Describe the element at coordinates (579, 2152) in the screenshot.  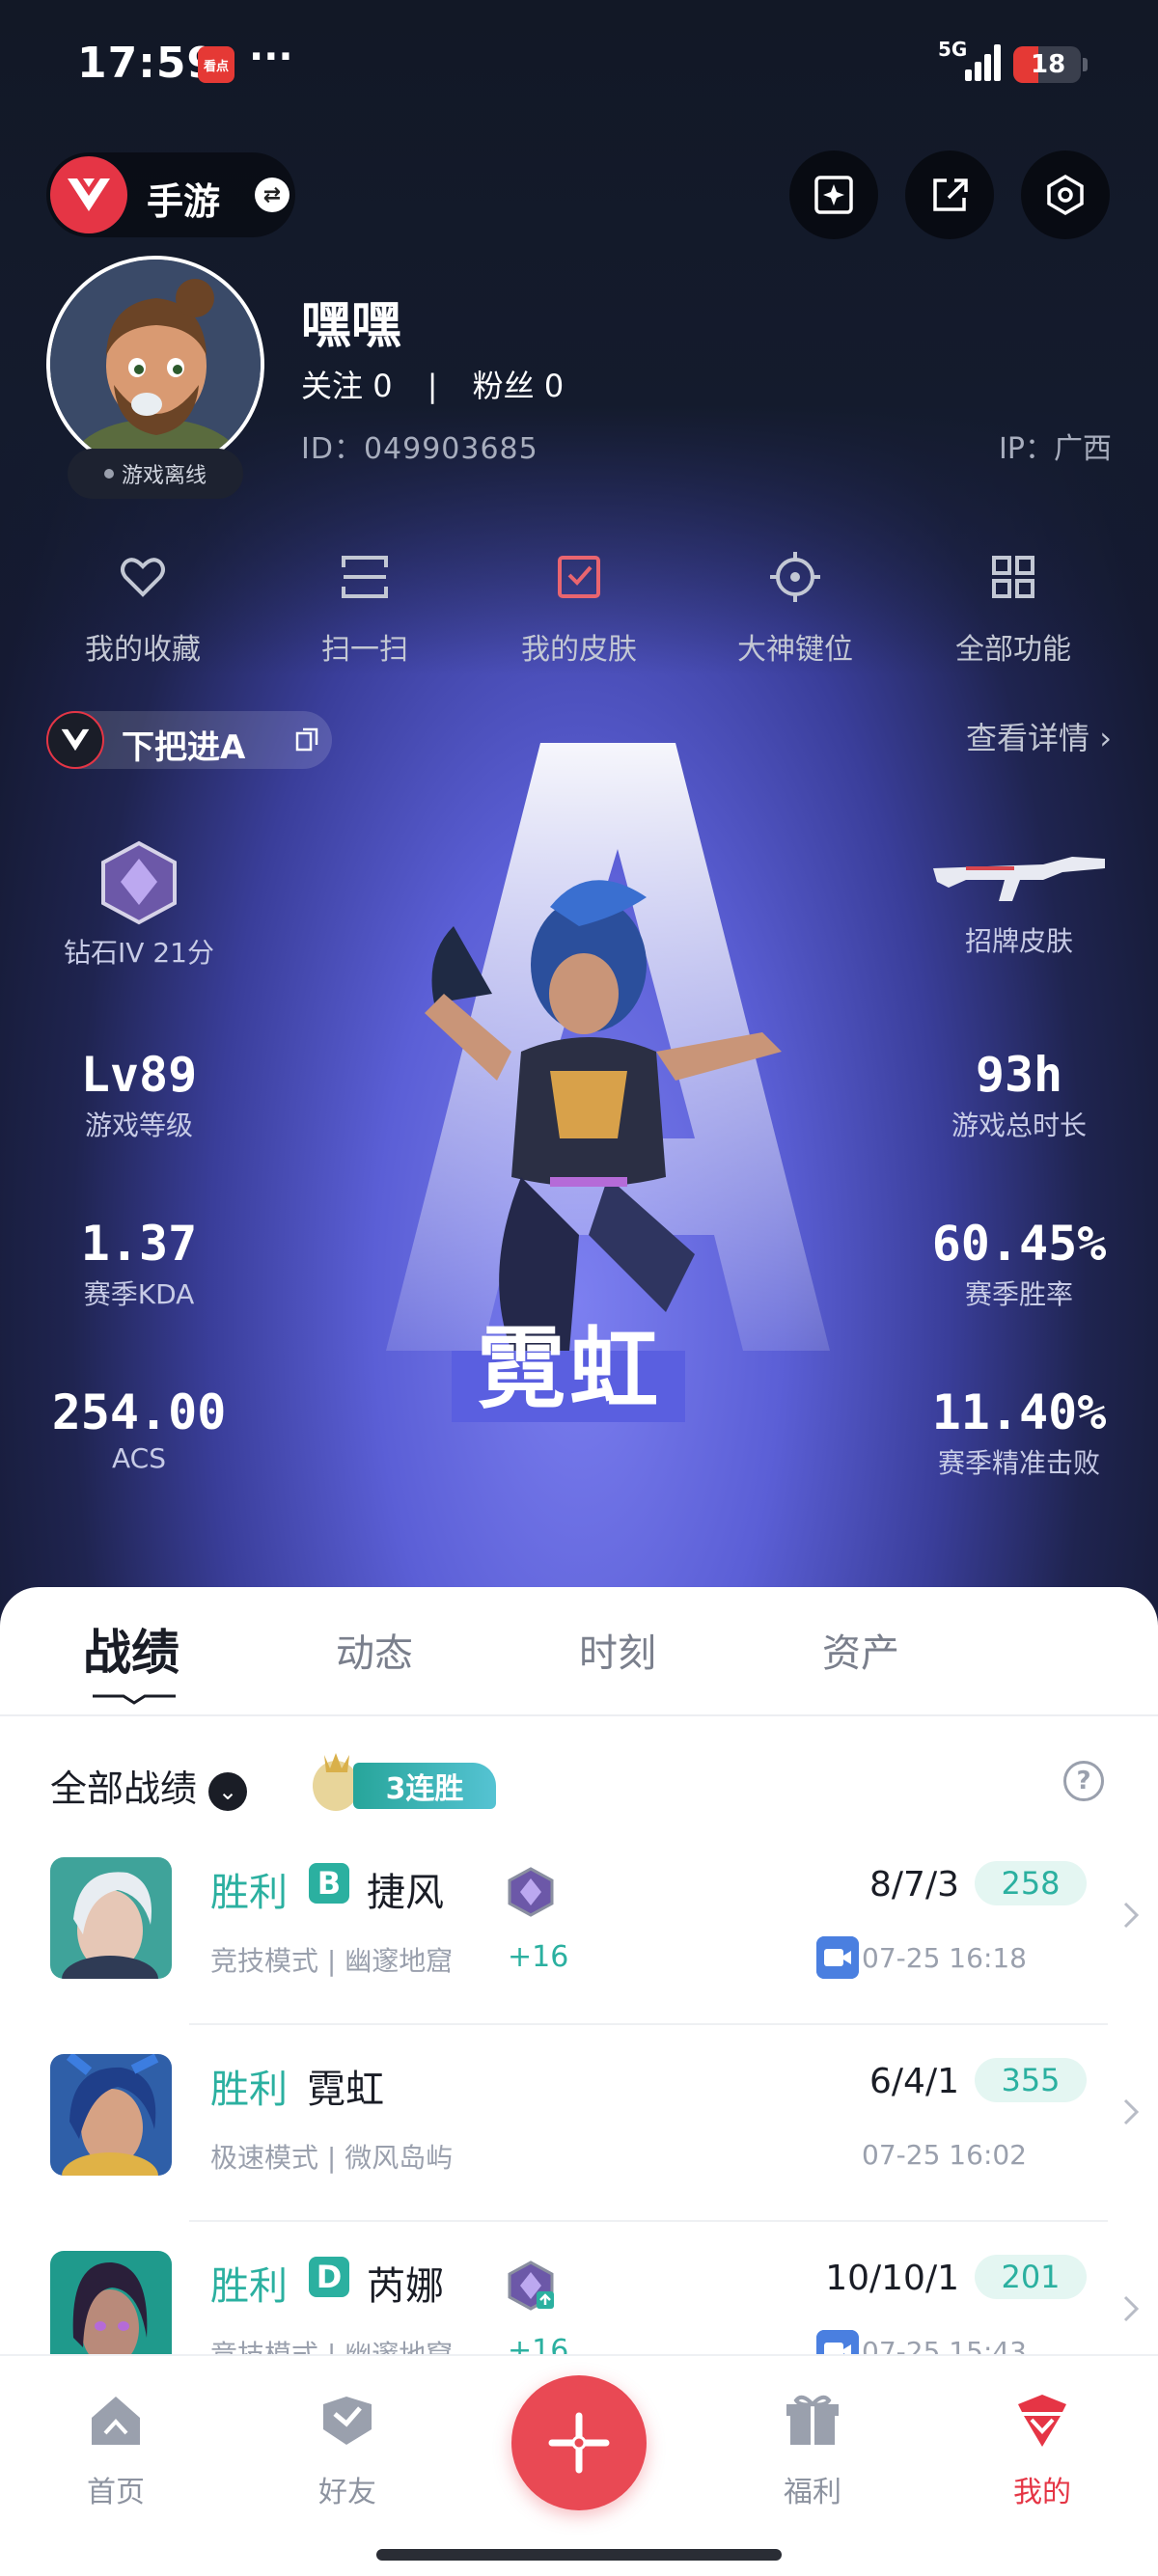
I see `match-row: 胜利 霓虹 极速模式 | 微风岛屿 6/4/1 355 07-25 16:02` at that location.